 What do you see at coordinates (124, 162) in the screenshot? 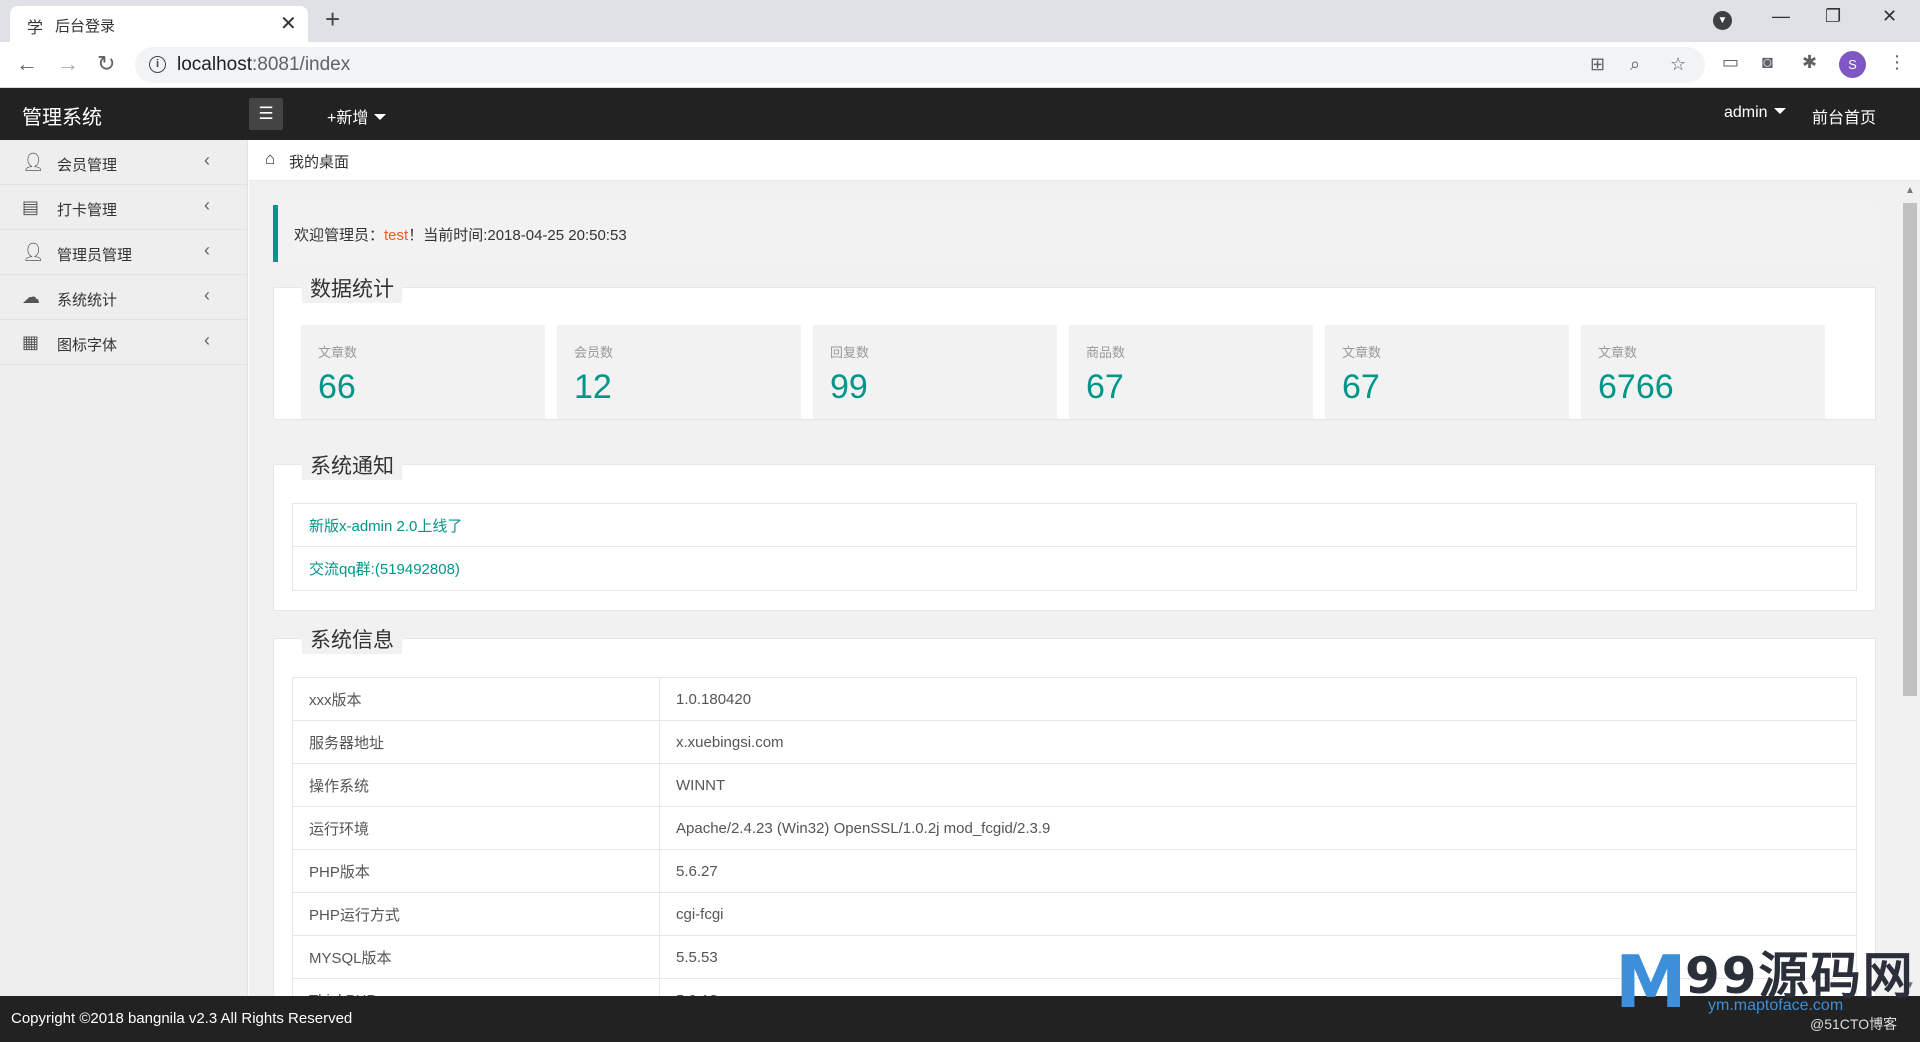
I see `sidebar-item-members: 👤︎ 会员管理 ‹` at bounding box center [124, 162].